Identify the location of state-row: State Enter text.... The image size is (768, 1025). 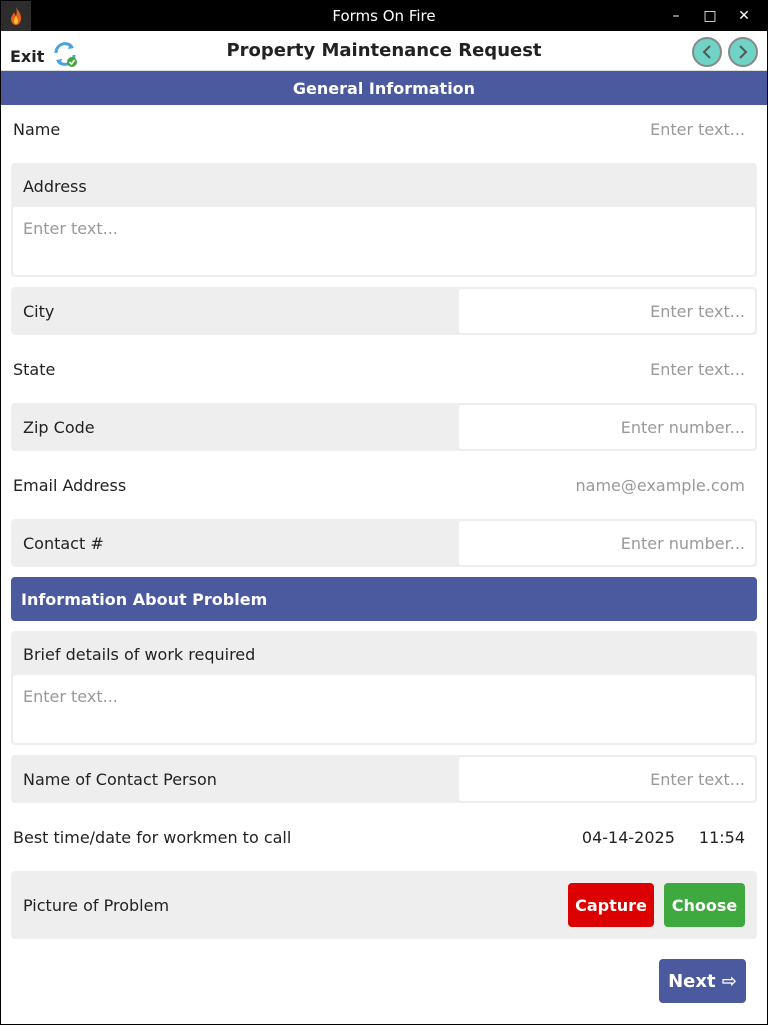
(384, 369).